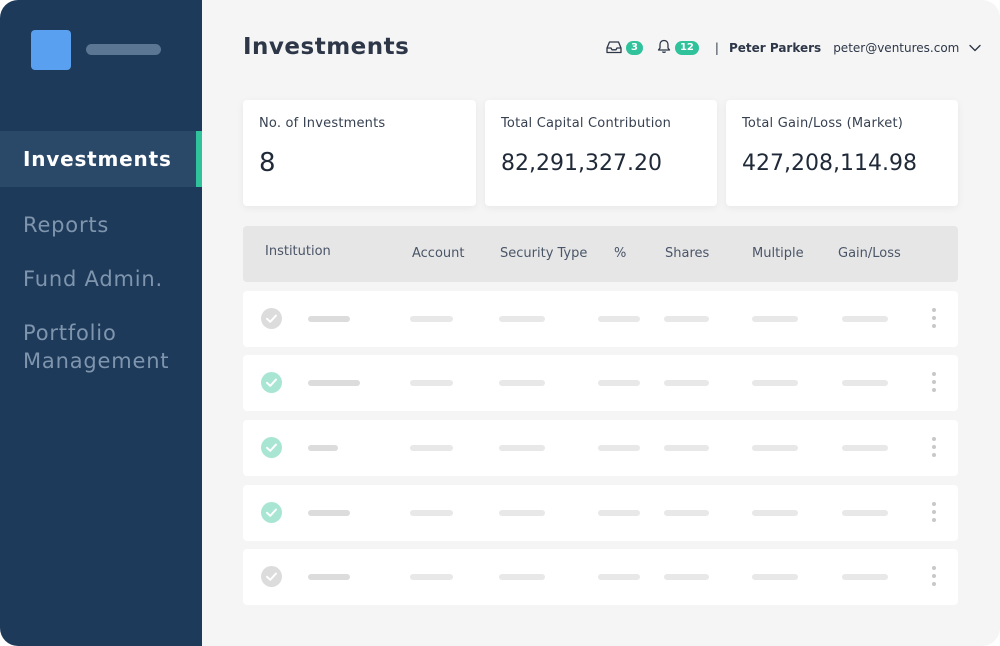  What do you see at coordinates (97, 159) in the screenshot?
I see `sidebar-item-label: Investments` at bounding box center [97, 159].